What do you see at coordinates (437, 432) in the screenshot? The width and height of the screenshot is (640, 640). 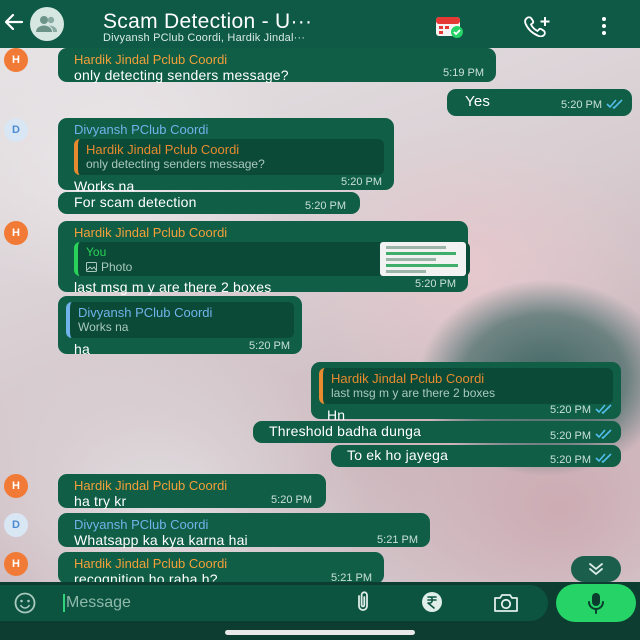 I see `message-bubble-outgoing: Threshold badha dunga 5:20 PM` at bounding box center [437, 432].